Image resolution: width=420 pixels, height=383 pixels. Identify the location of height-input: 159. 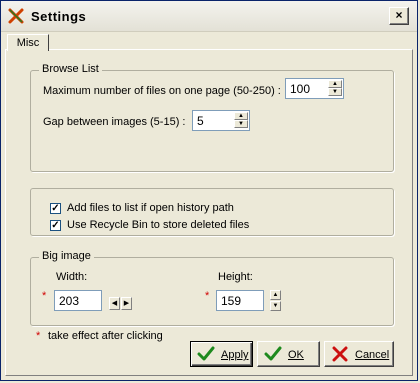
(240, 300).